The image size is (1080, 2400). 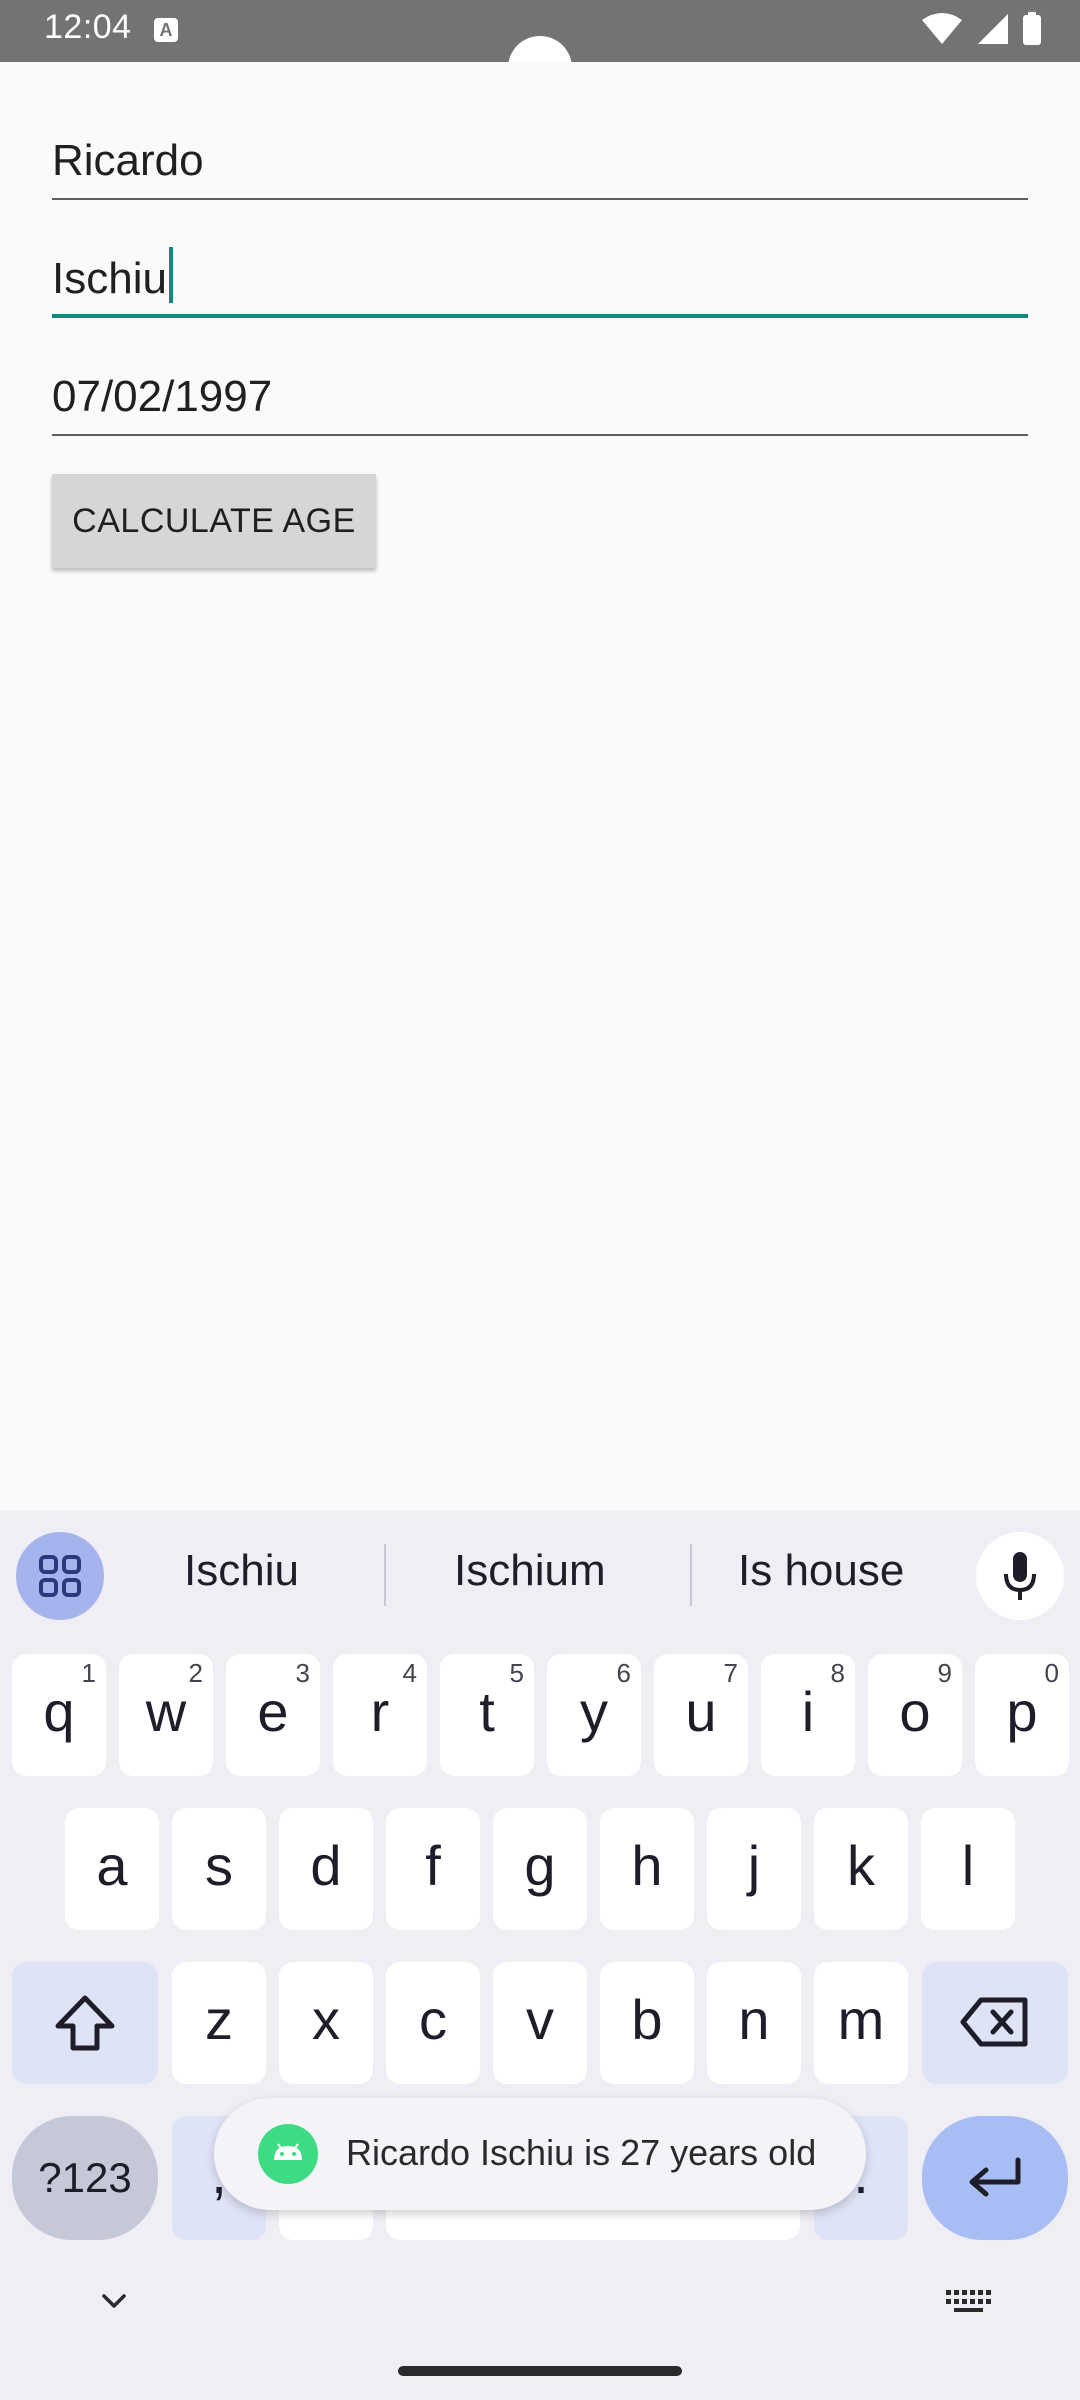 I want to click on android-robot-icon, so click(x=288, y=2151).